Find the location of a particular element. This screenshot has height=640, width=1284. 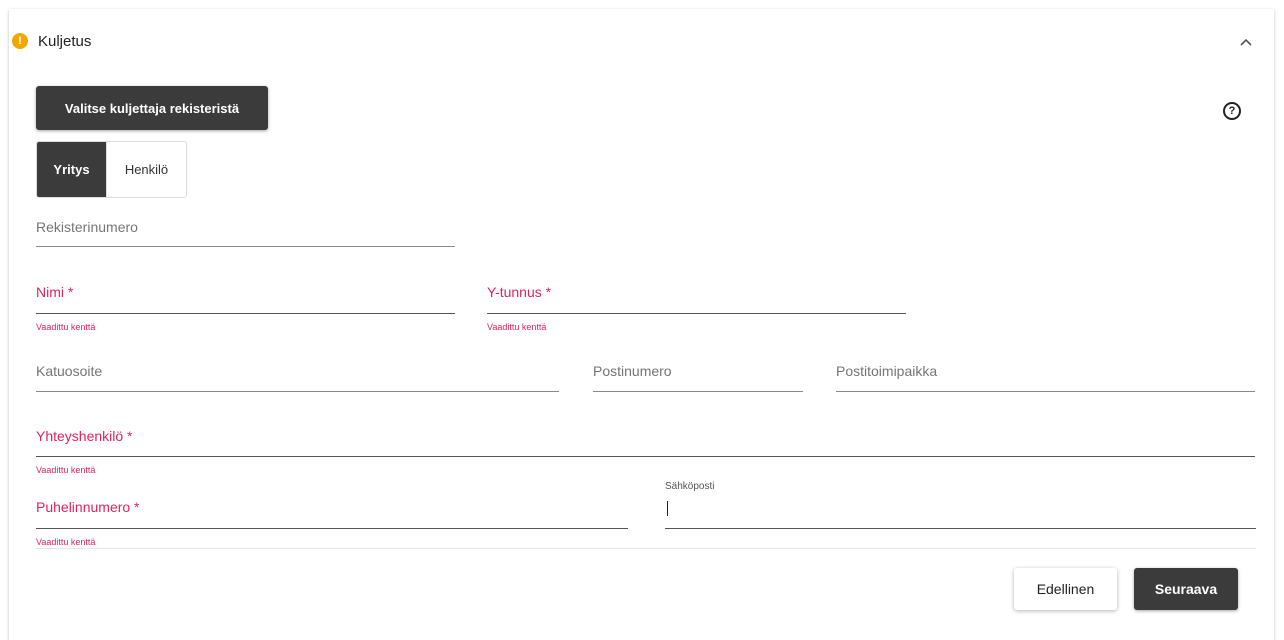

next-button: Seuraava is located at coordinates (1186, 589).